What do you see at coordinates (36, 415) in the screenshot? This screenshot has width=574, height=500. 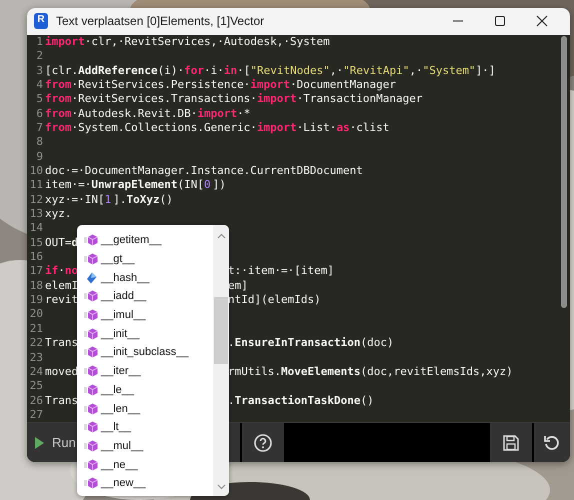 I see `line-number: 27` at bounding box center [36, 415].